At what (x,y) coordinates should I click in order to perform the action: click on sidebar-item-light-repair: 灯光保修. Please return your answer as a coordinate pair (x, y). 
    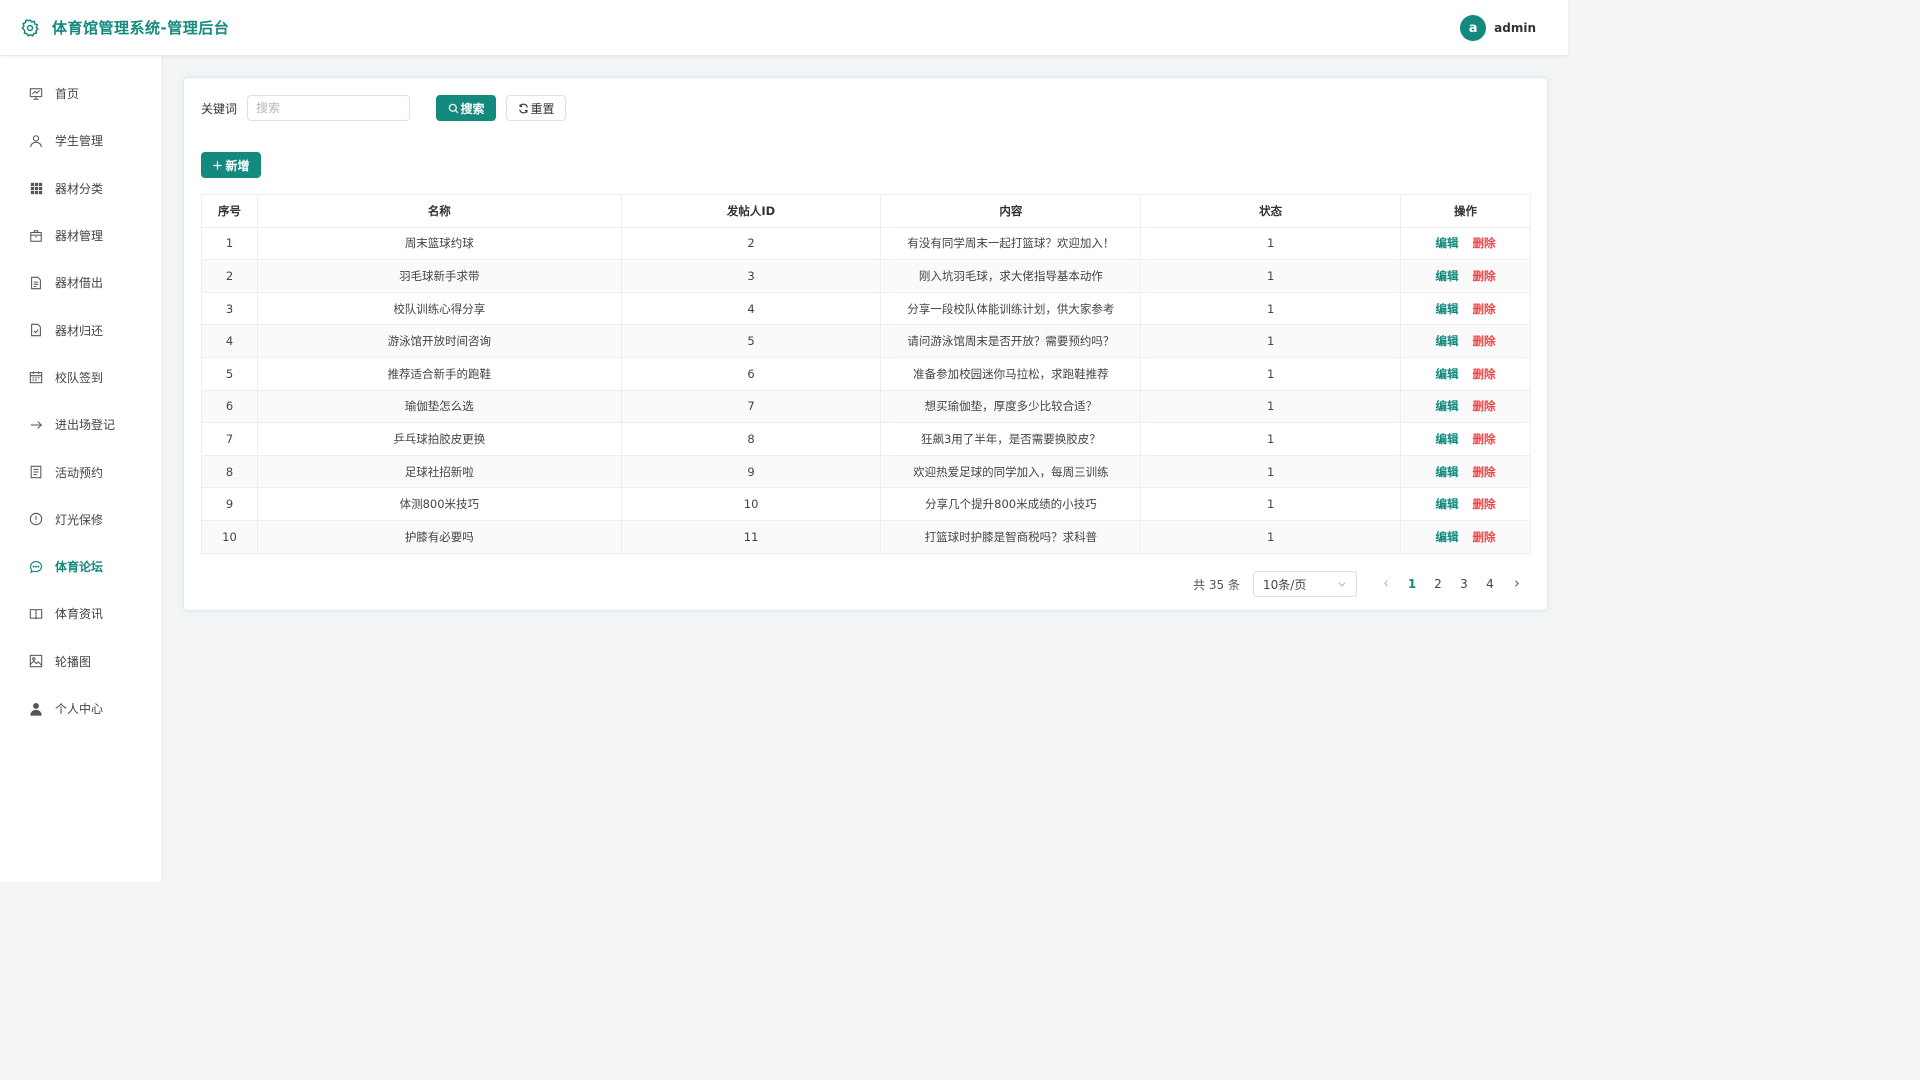
    Looking at the image, I should click on (81, 519).